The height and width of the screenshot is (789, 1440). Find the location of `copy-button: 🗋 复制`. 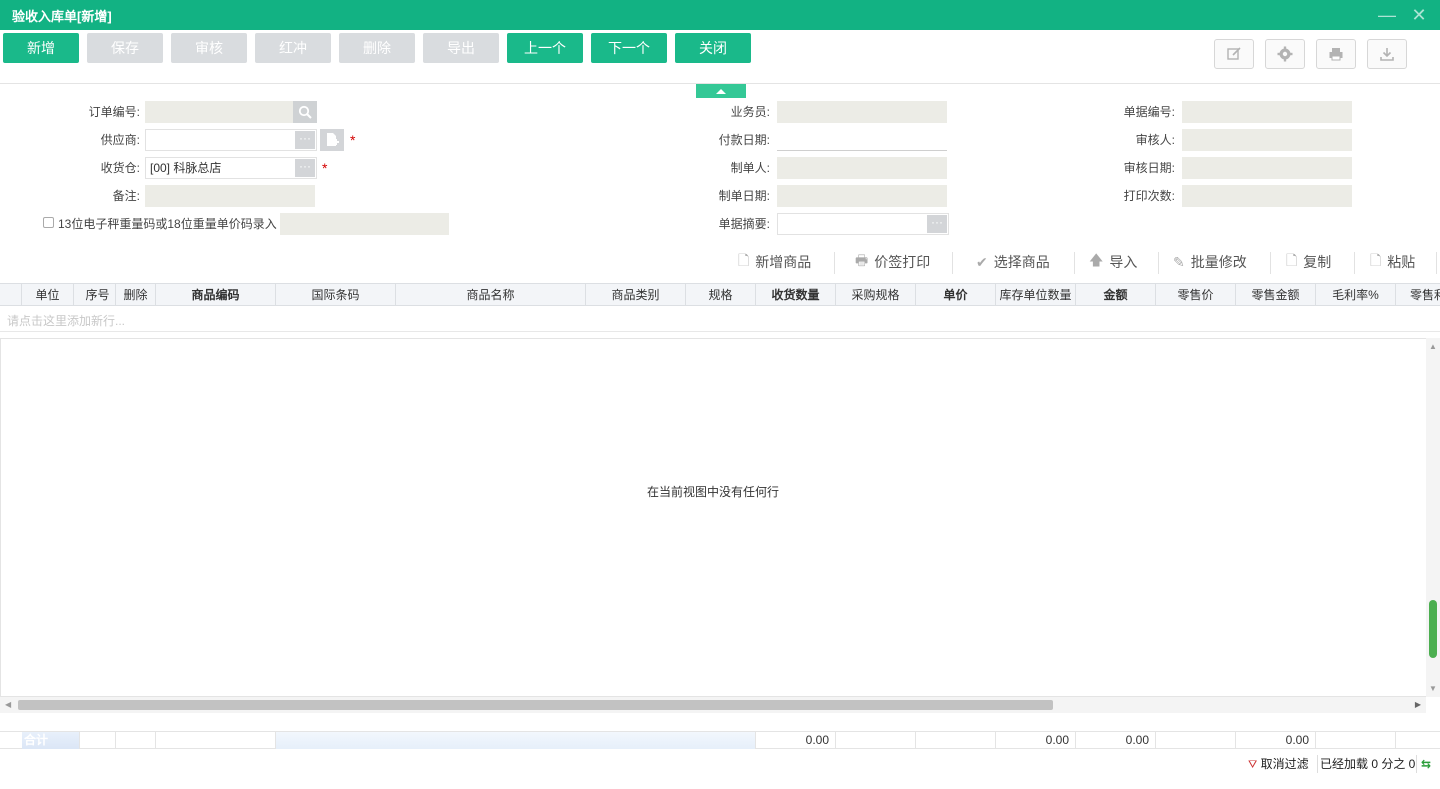

copy-button: 🗋 复制 is located at coordinates (1308, 262).